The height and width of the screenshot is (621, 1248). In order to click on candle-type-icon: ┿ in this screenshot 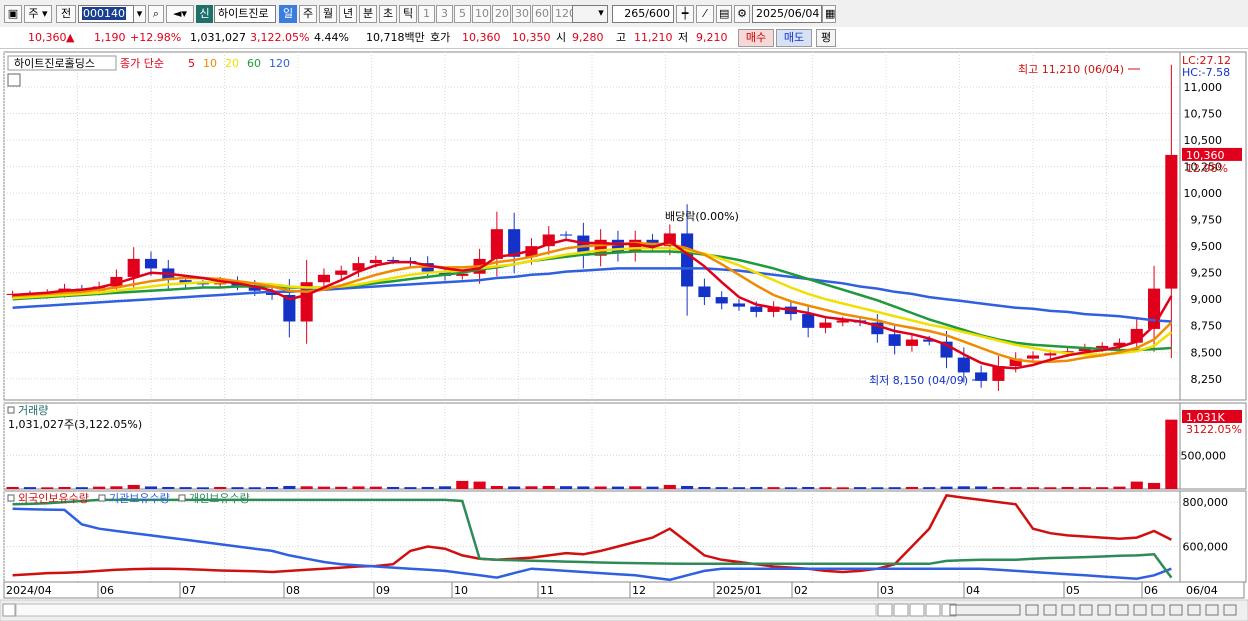, I will do `click(685, 14)`.